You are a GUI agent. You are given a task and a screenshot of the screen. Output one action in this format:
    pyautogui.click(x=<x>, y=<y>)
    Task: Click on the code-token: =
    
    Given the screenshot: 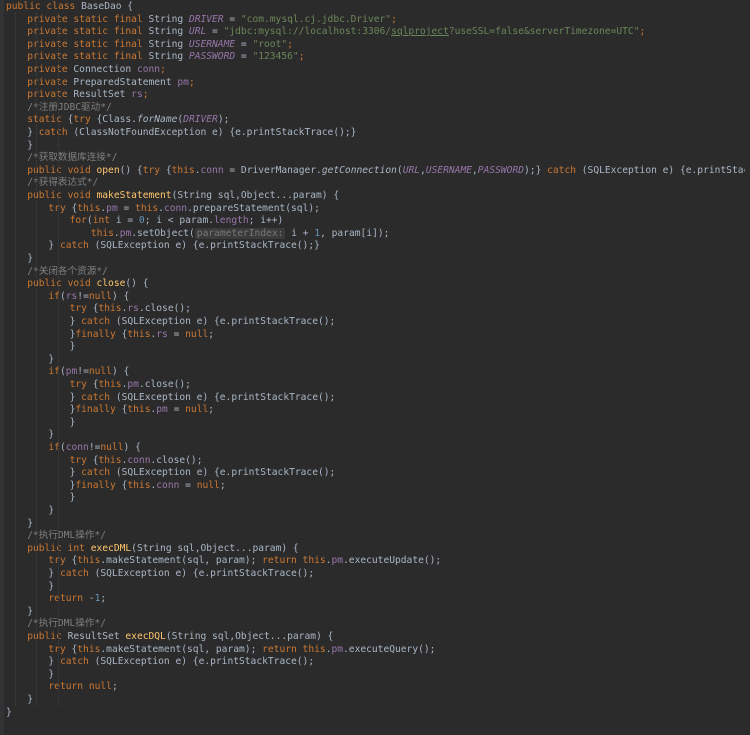 What is the action you would take?
    pyautogui.click(x=244, y=57)
    